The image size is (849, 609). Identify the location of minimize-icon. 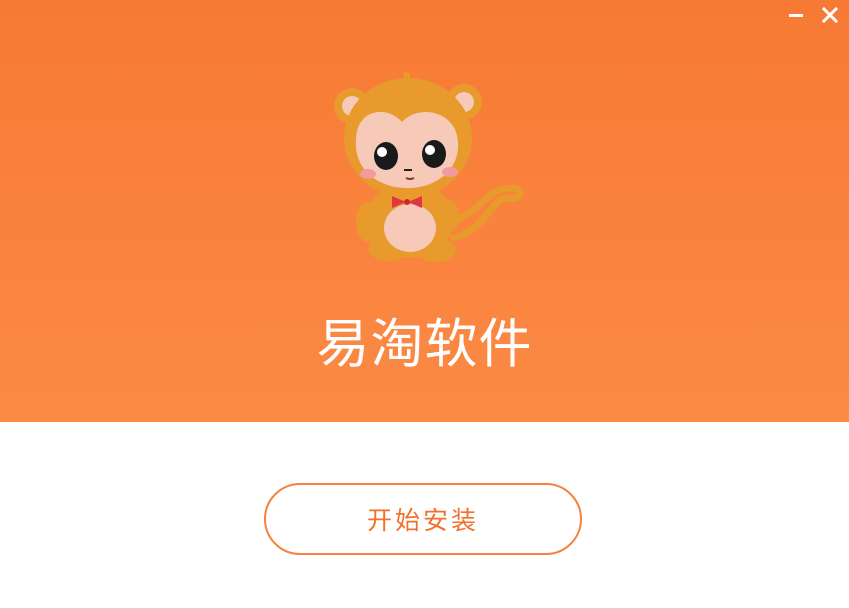
(796, 15).